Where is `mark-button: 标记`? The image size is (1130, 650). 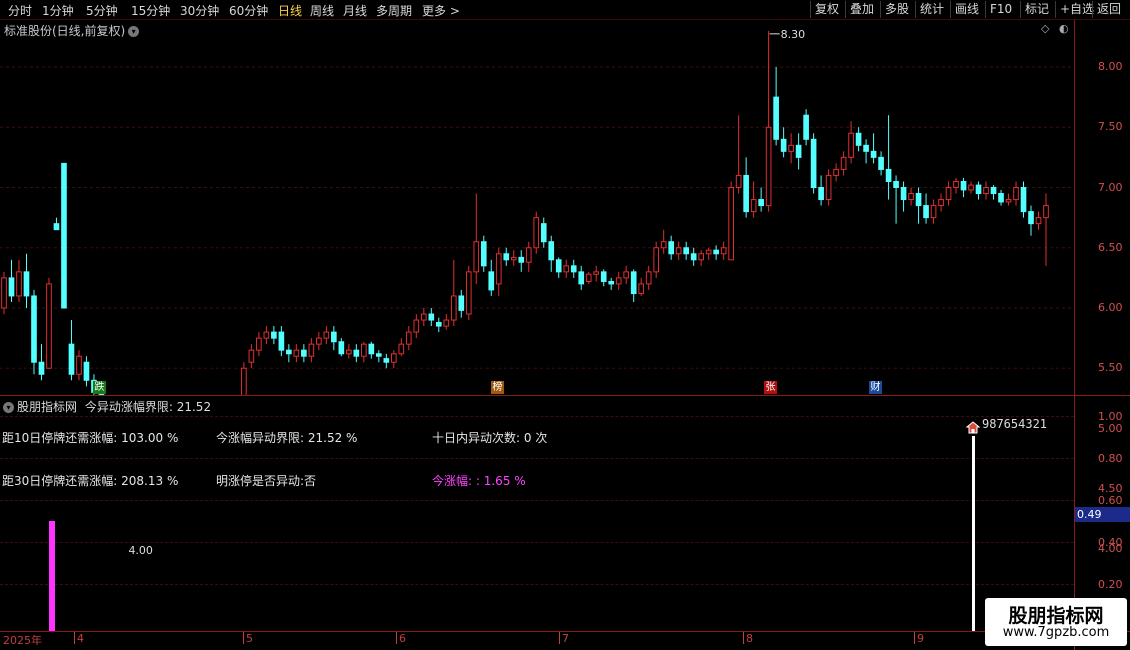
mark-button: 标记 is located at coordinates (1036, 9).